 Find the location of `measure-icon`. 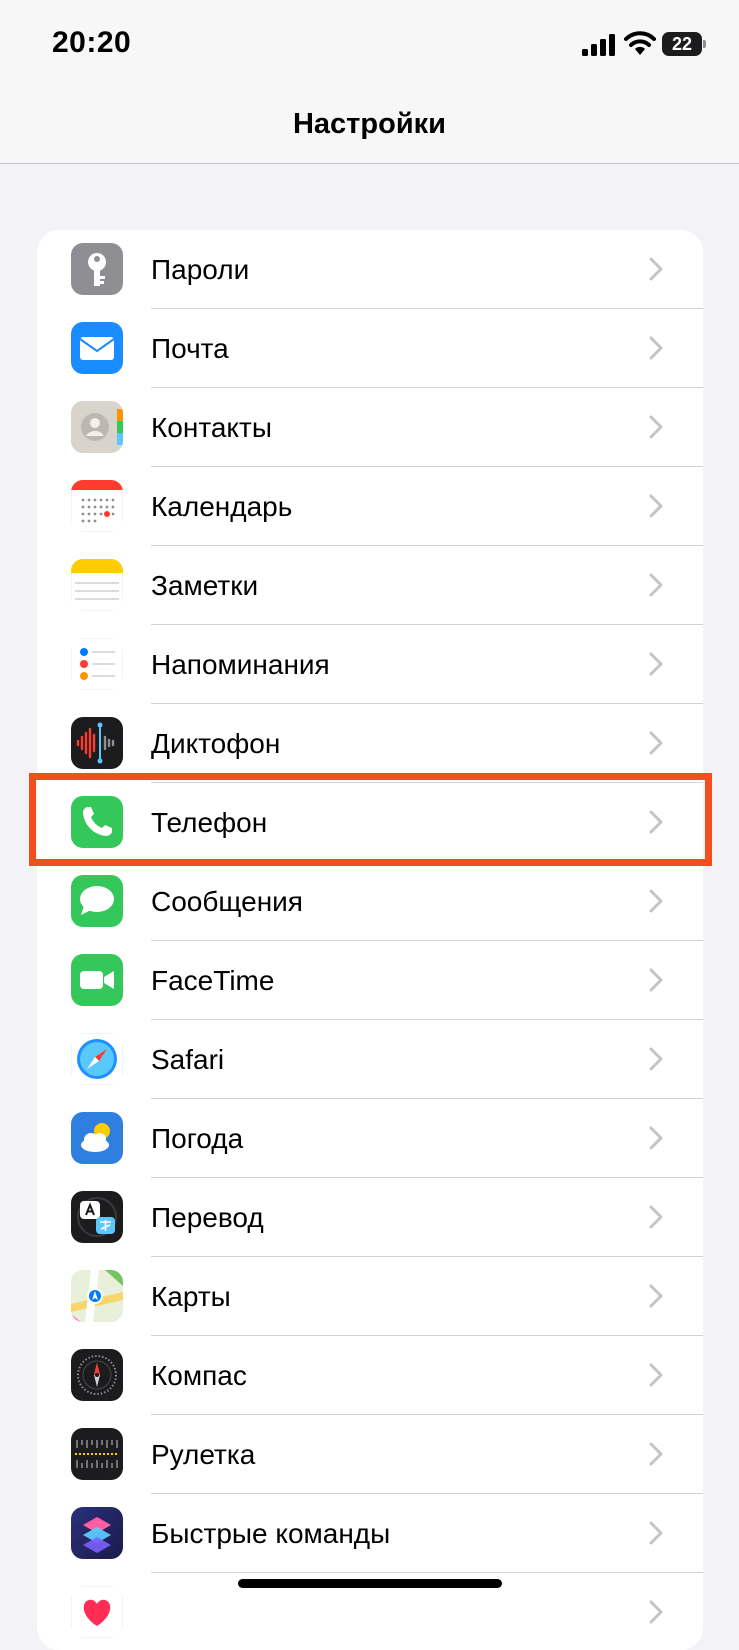

measure-icon is located at coordinates (97, 1454).